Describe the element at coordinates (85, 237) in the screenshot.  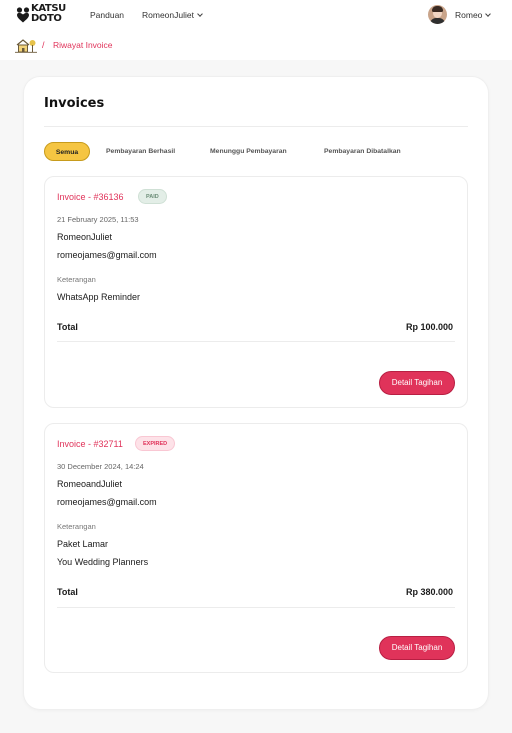
I see `invoice-customer-name: RomeonJuliet` at that location.